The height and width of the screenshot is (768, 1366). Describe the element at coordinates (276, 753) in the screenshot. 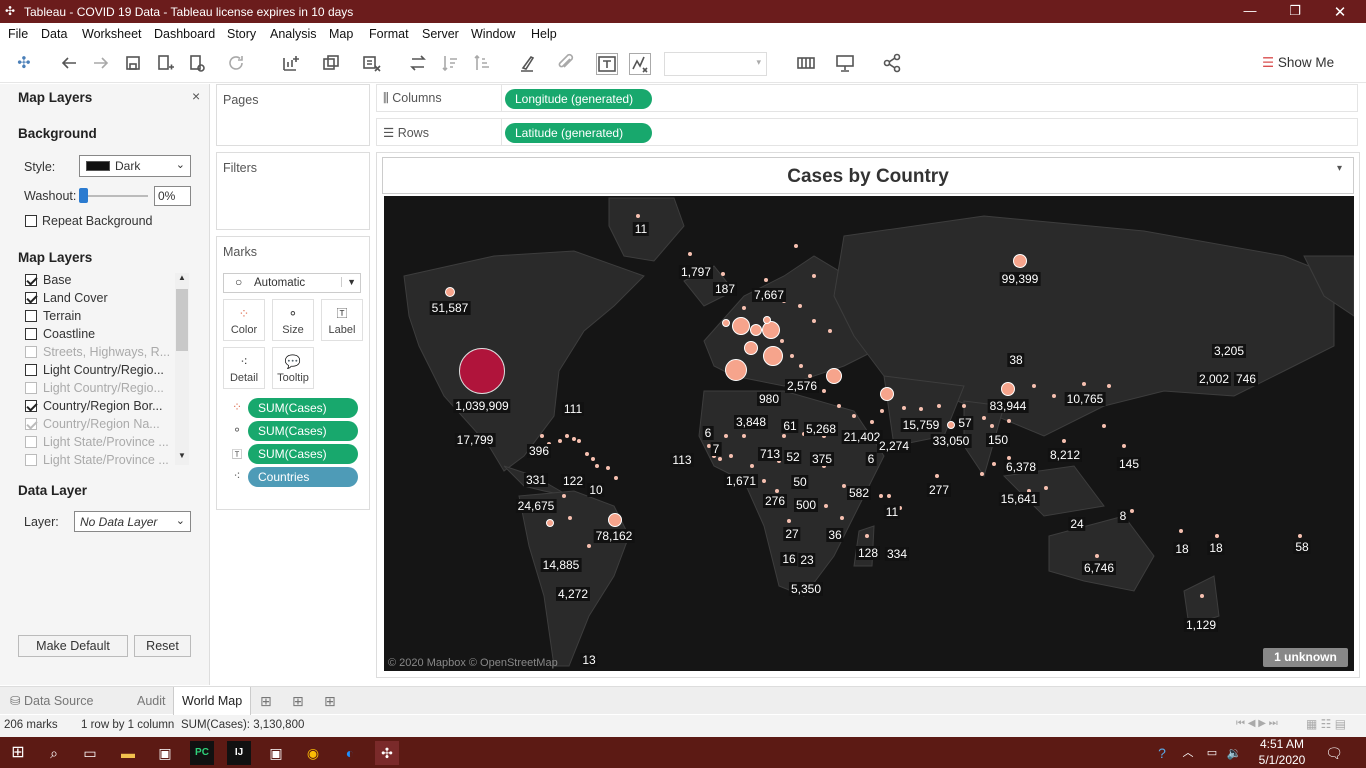

I see `terminal-icon: ▣` at that location.